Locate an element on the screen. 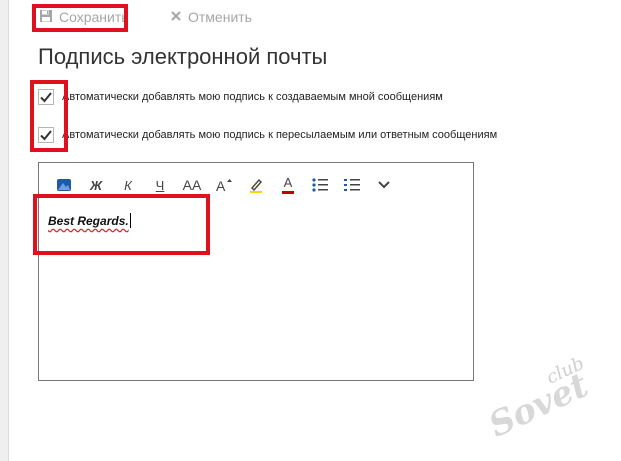  chevron-down-icon is located at coordinates (384, 185).